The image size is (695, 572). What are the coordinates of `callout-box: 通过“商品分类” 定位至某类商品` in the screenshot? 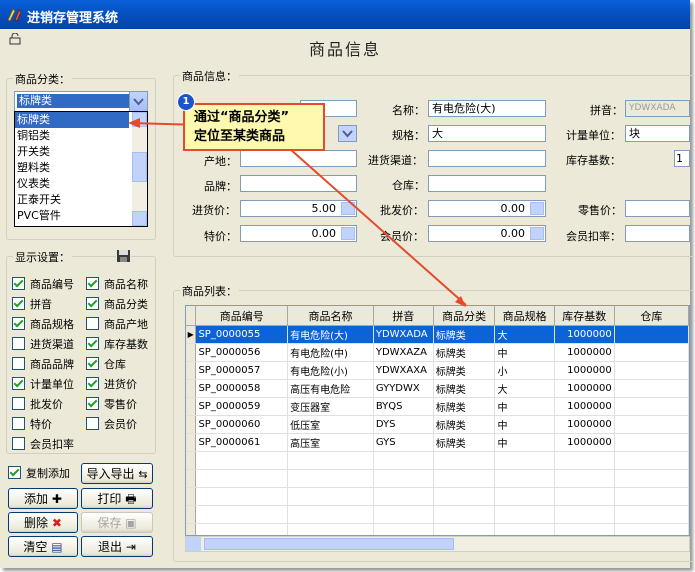 It's located at (254, 127).